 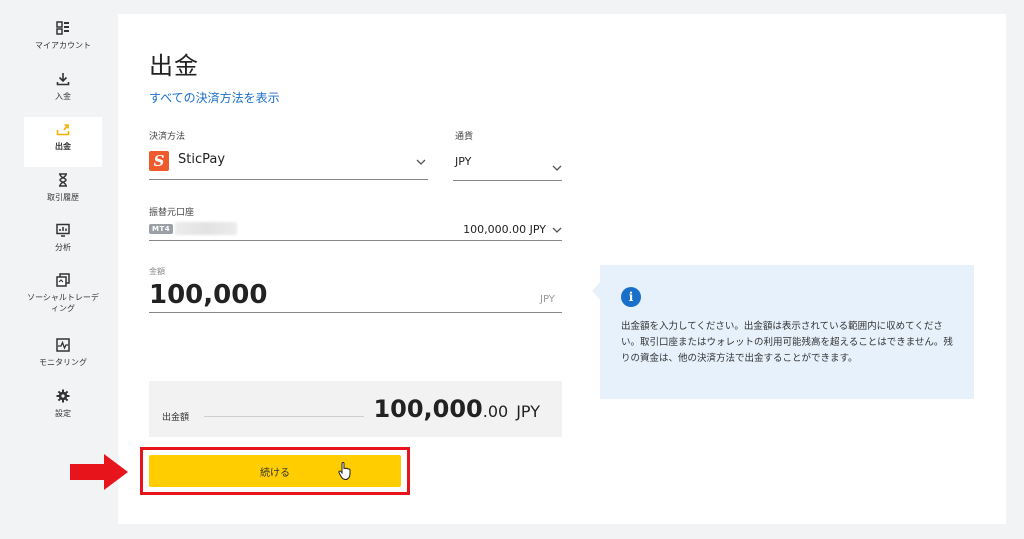 I want to click on sidebar-item-history: 取引履歴, so click(x=63, y=193).